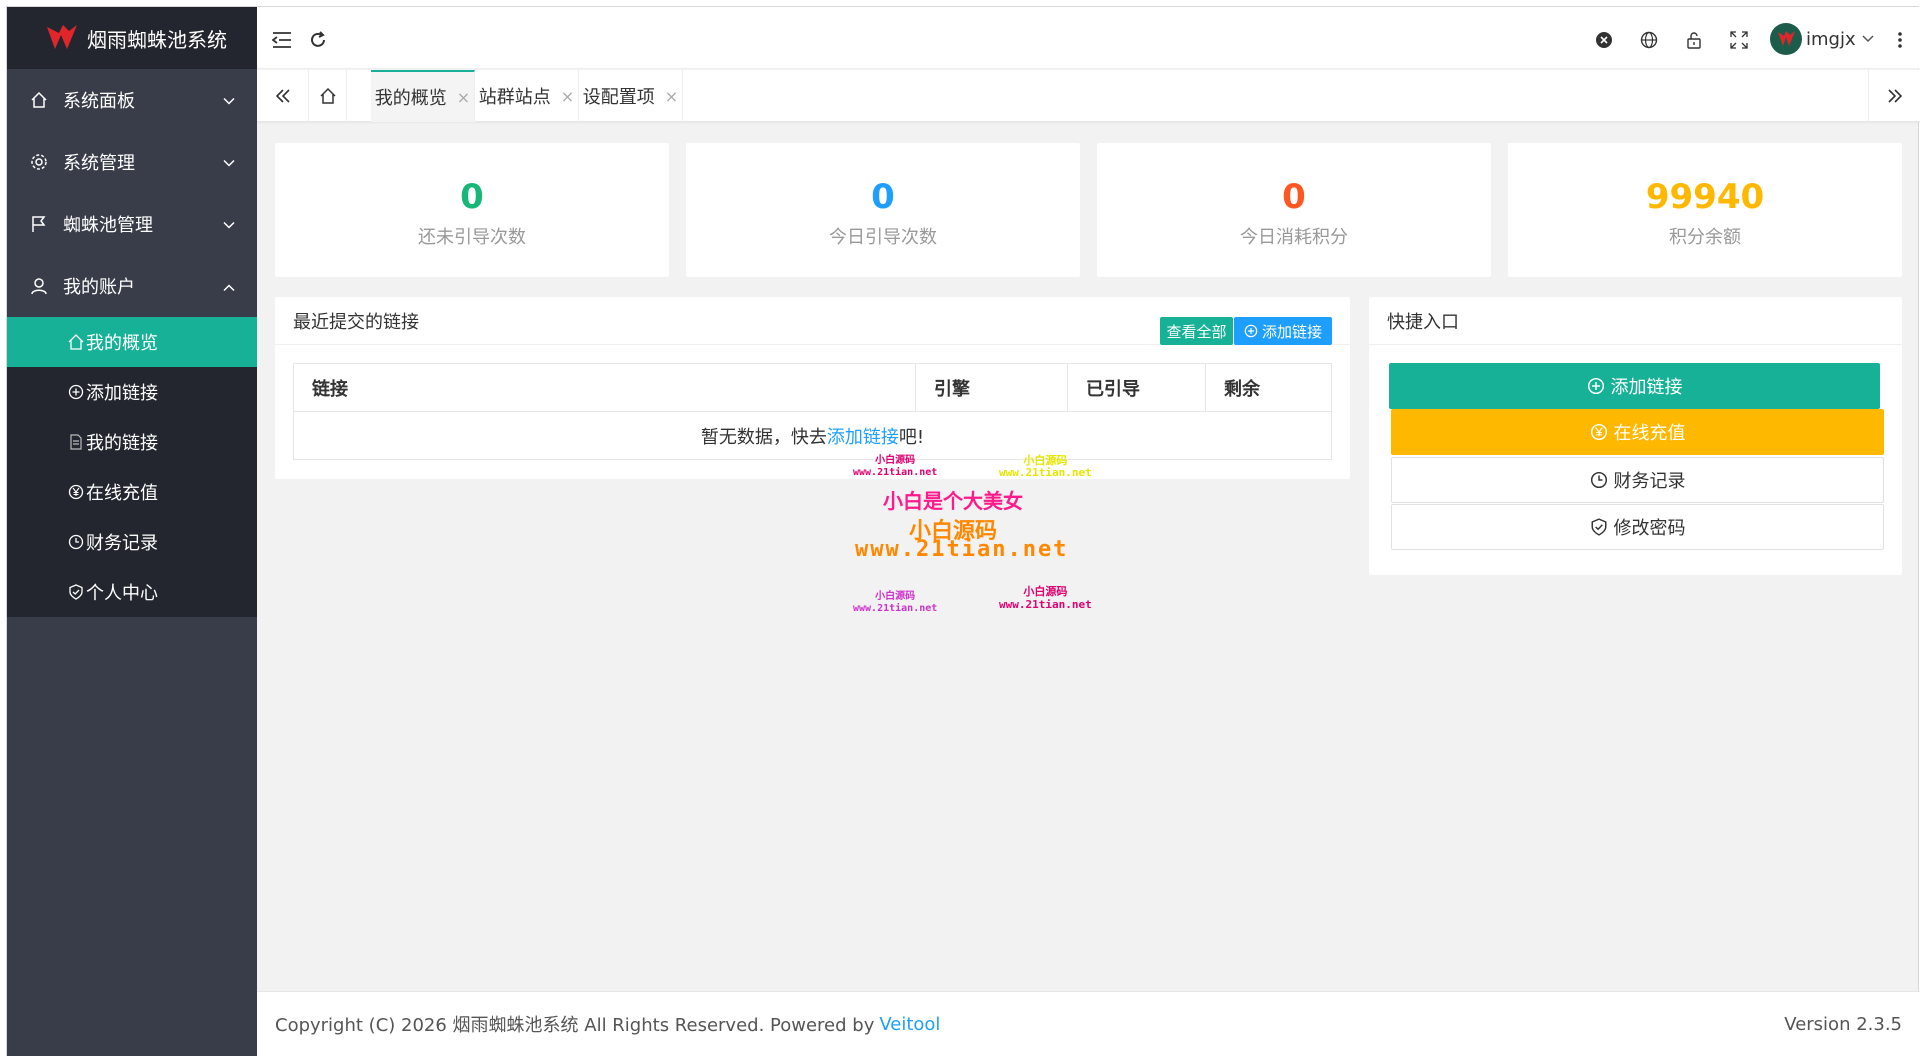 Image resolution: width=1920 pixels, height=1056 pixels. Describe the element at coordinates (1705, 237) in the screenshot. I see `stat-label: 积分余额` at that location.